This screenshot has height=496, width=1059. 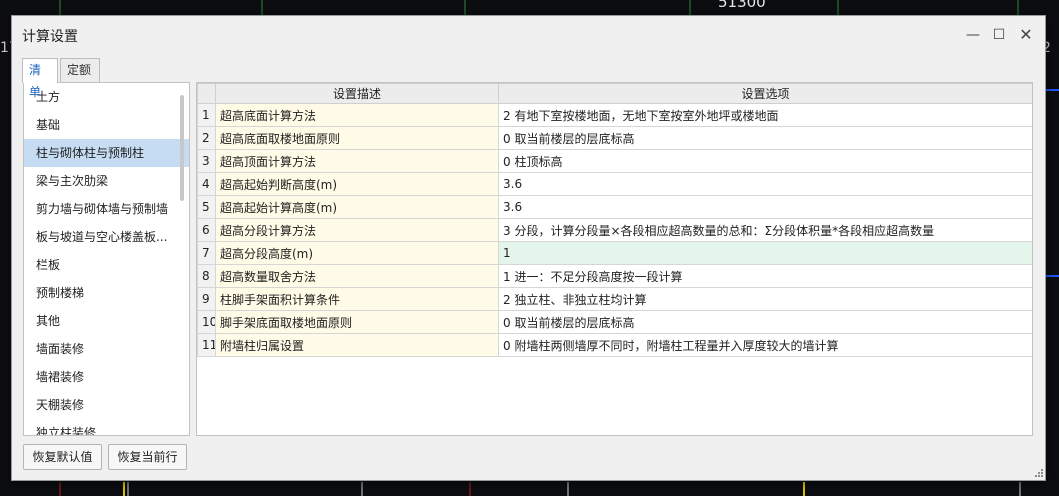 I want to click on row-option: 1, so click(x=765, y=253).